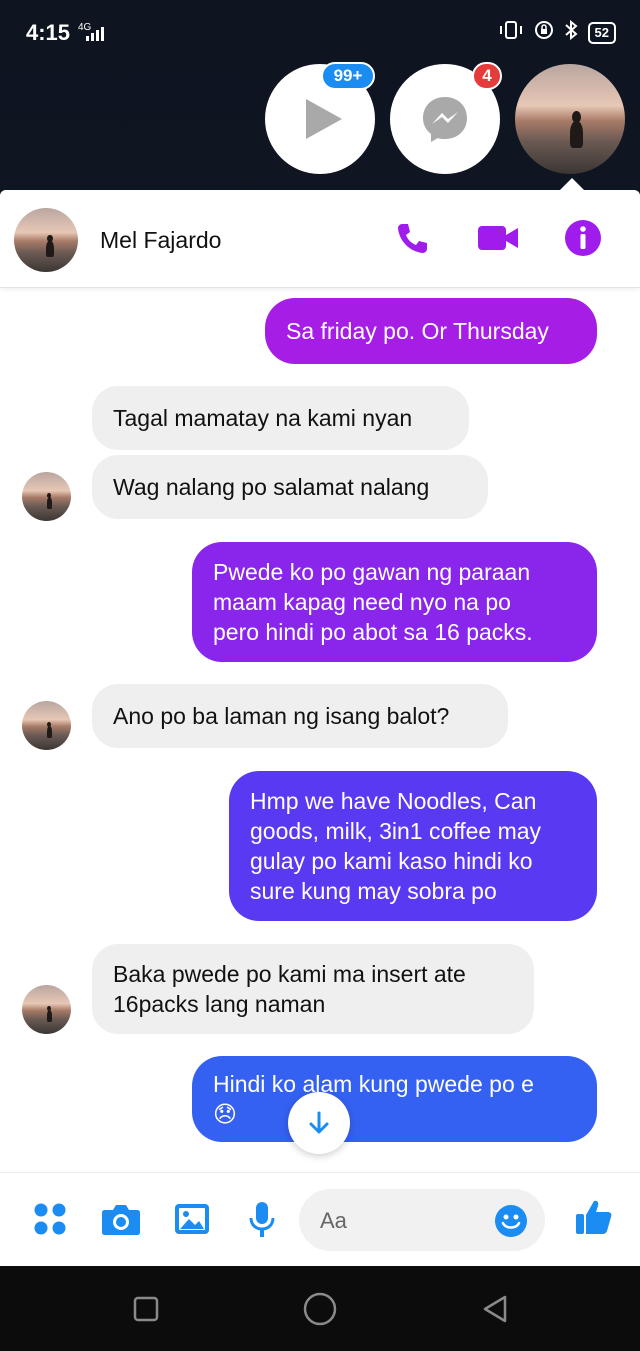  What do you see at coordinates (511, 32) in the screenshot?
I see `vibrate-icon` at bounding box center [511, 32].